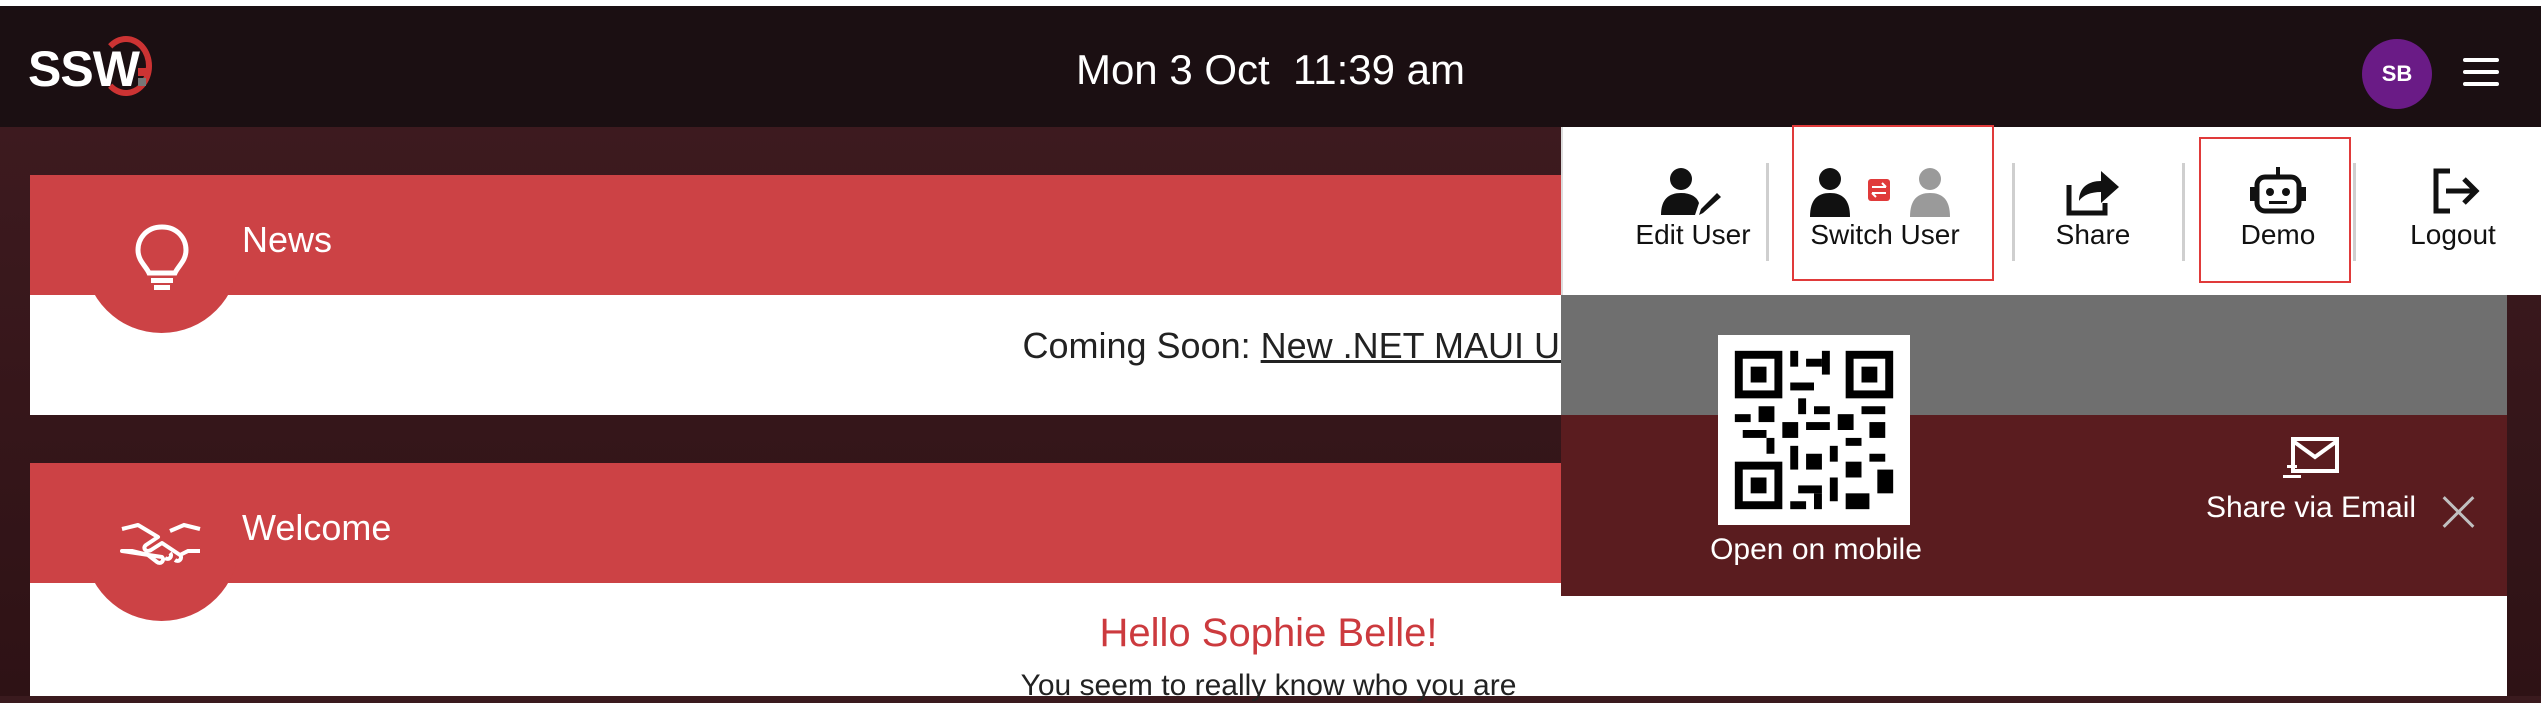 Image resolution: width=2541 pixels, height=703 pixels. I want to click on user-menu: Edit User Switch User Share Demo Logout, so click(2051, 210).